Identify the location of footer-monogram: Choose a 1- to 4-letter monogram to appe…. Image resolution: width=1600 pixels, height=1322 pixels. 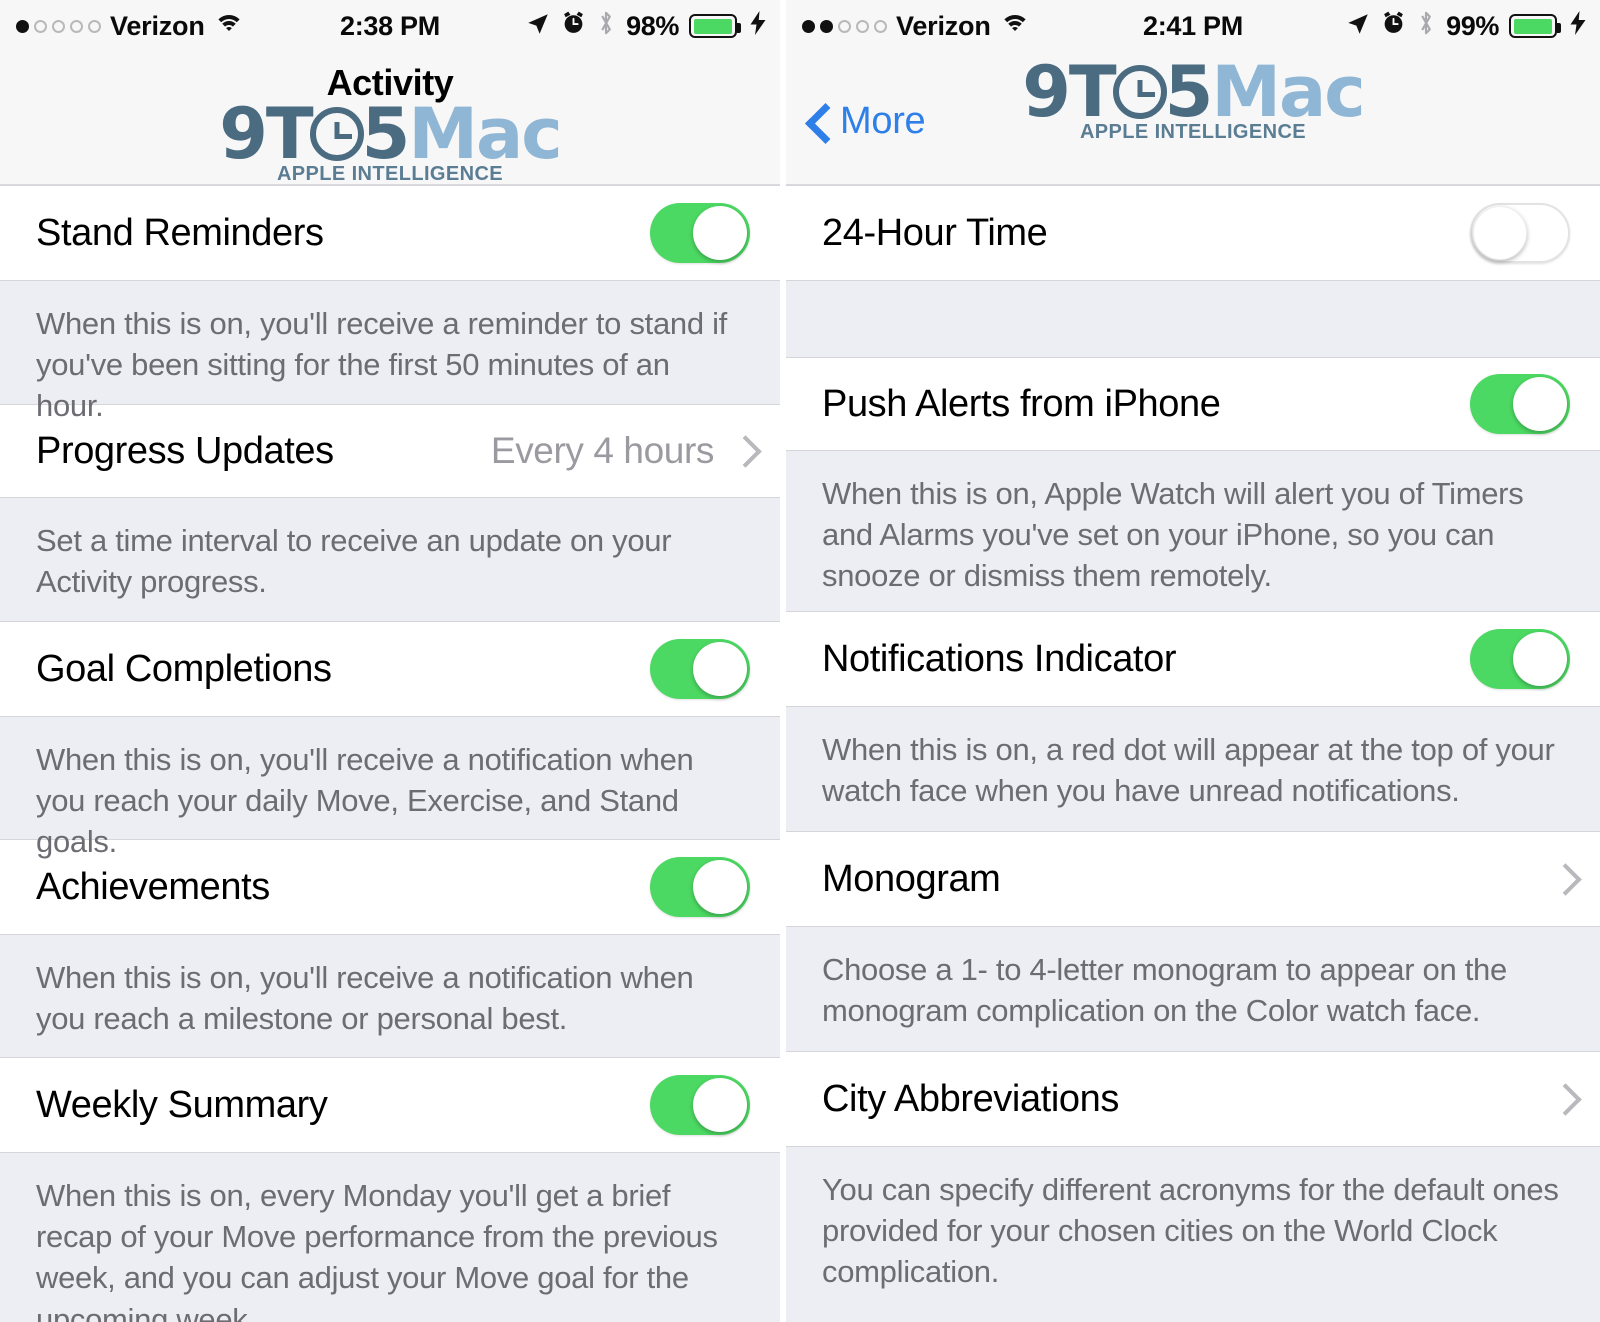
(1193, 989).